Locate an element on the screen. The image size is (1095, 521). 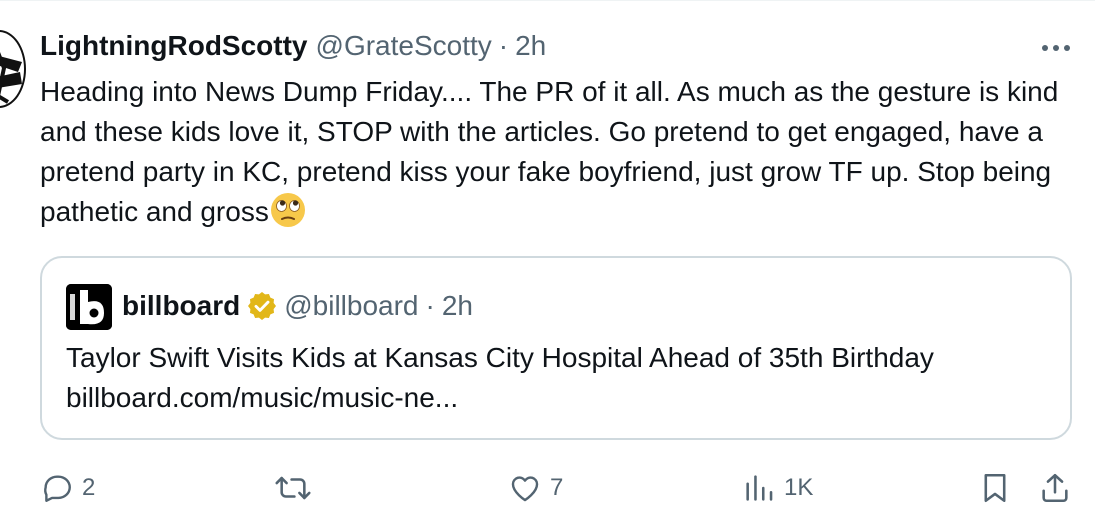
repost-button is located at coordinates (297, 488).